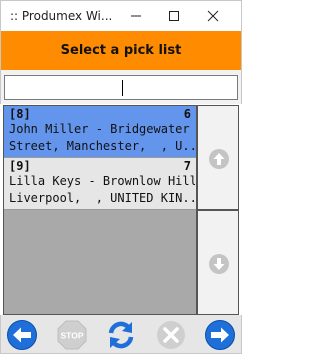  I want to click on minimize-icon, so click(136, 16).